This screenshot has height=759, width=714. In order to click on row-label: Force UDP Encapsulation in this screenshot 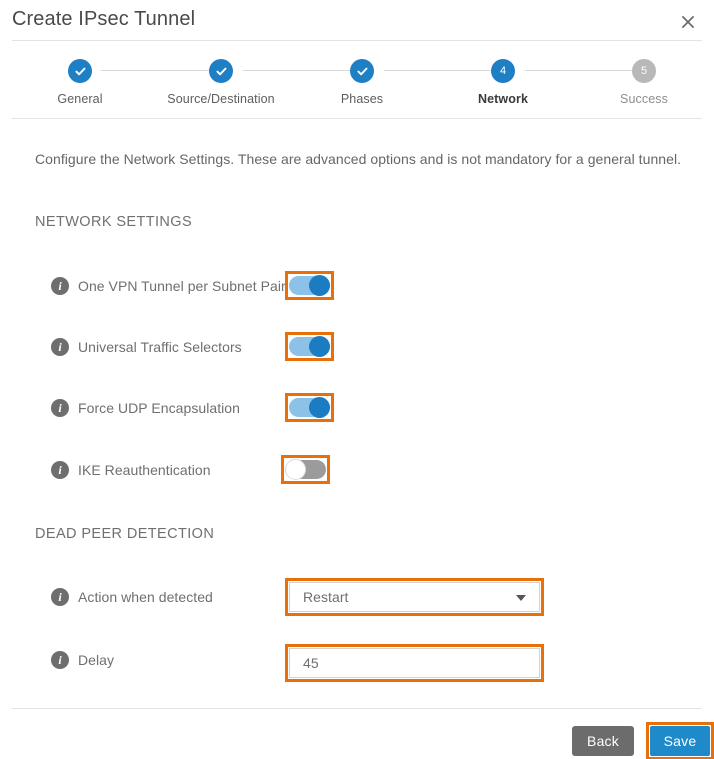, I will do `click(159, 408)`.